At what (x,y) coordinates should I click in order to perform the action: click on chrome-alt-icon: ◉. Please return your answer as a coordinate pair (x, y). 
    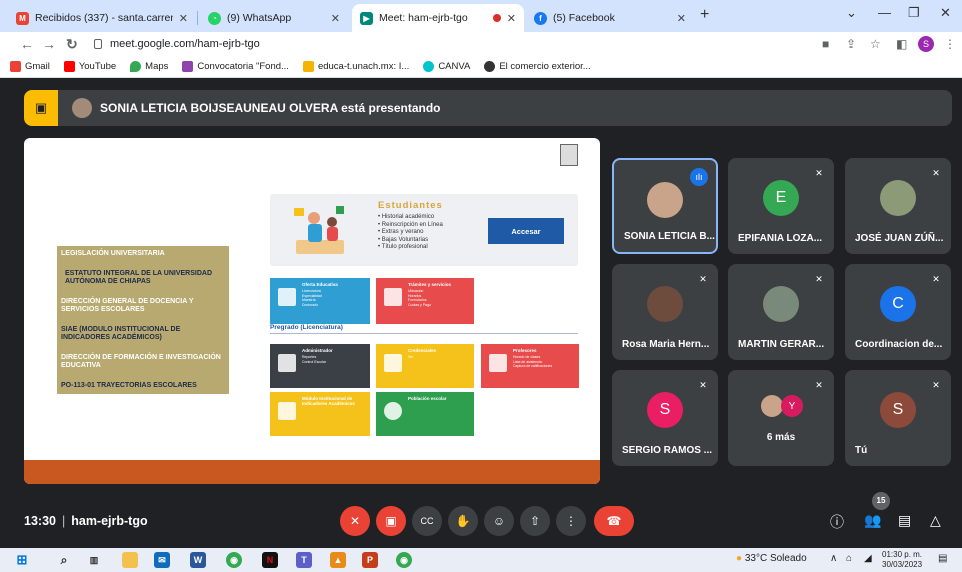
    Looking at the image, I should click on (404, 560).